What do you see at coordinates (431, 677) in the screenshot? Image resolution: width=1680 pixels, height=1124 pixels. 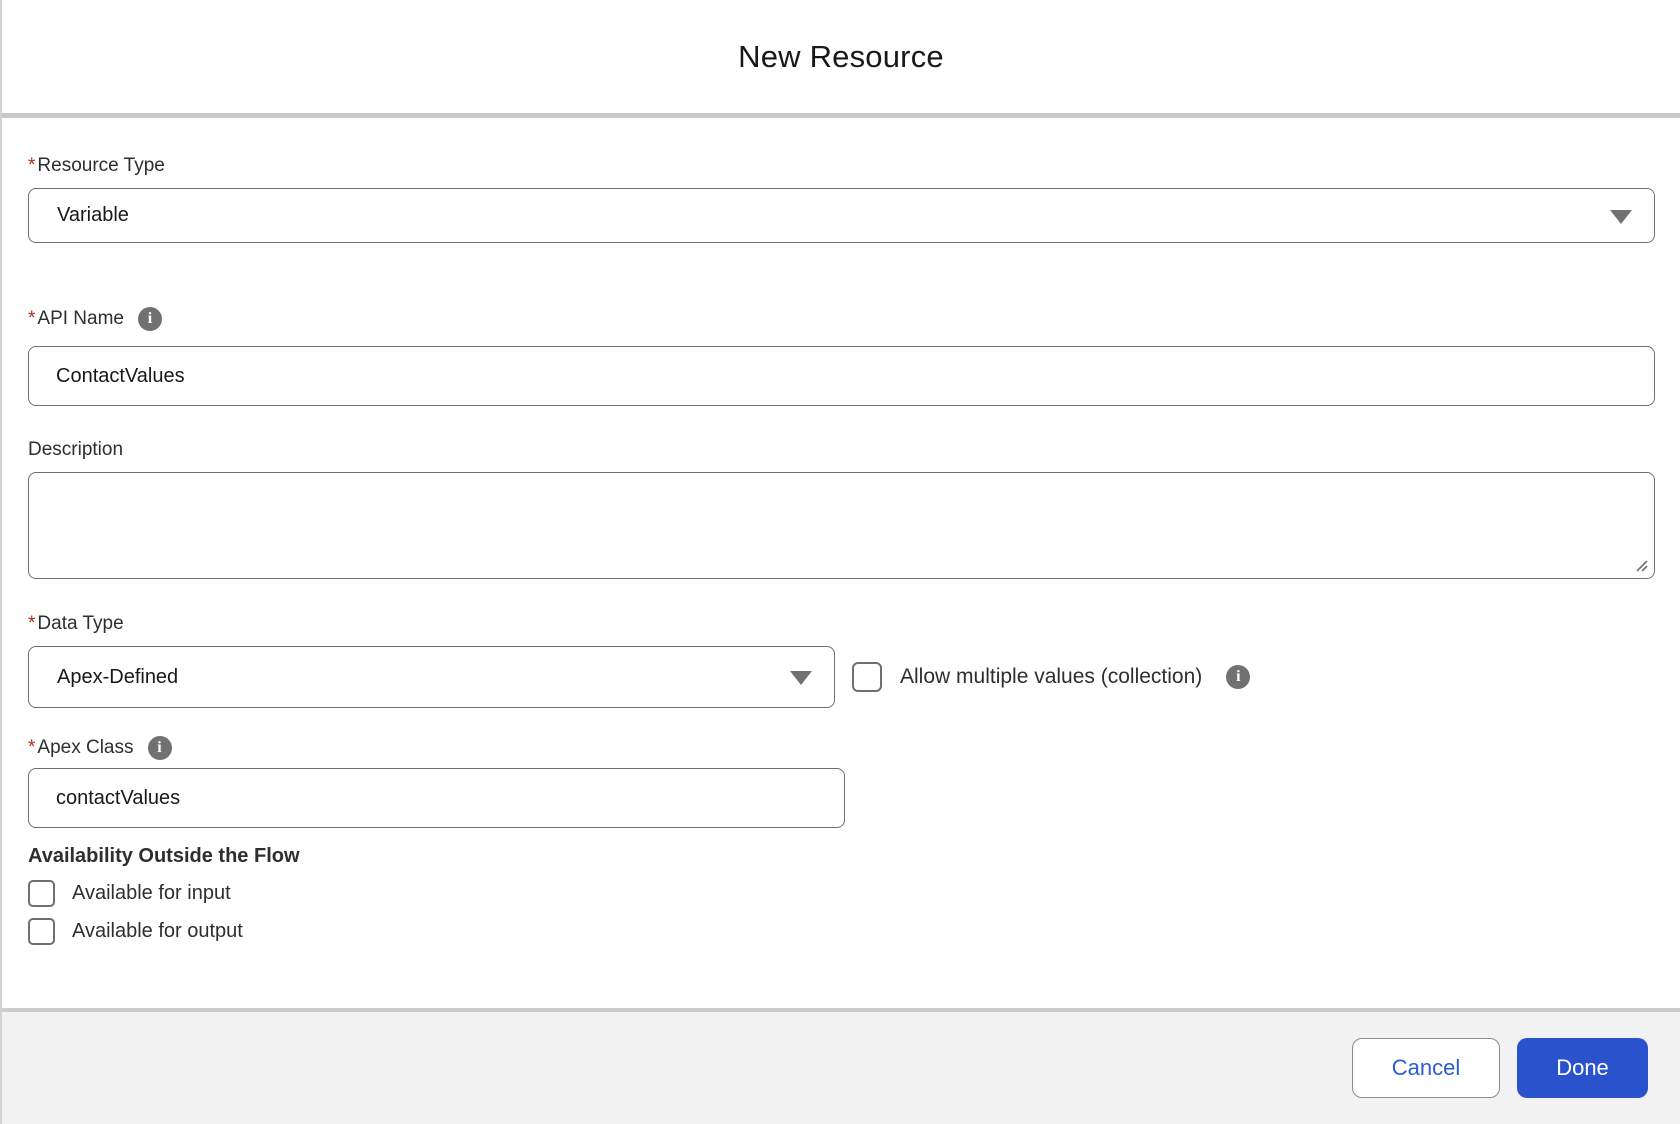 I see `data-type-select: Apex-Defined` at bounding box center [431, 677].